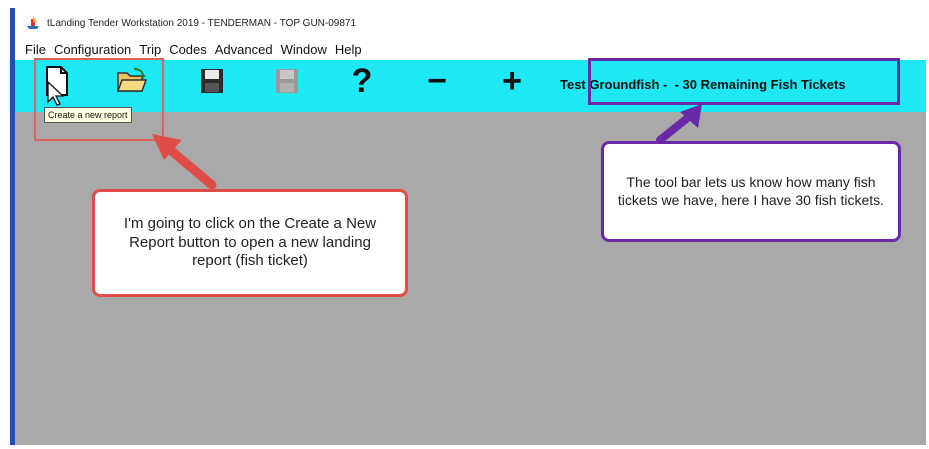  I want to click on save-disabled-button, so click(287, 81).